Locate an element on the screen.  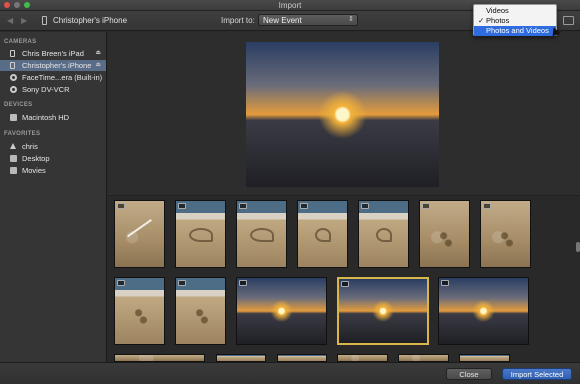
menu-item-label: Videos is located at coordinates (497, 10).